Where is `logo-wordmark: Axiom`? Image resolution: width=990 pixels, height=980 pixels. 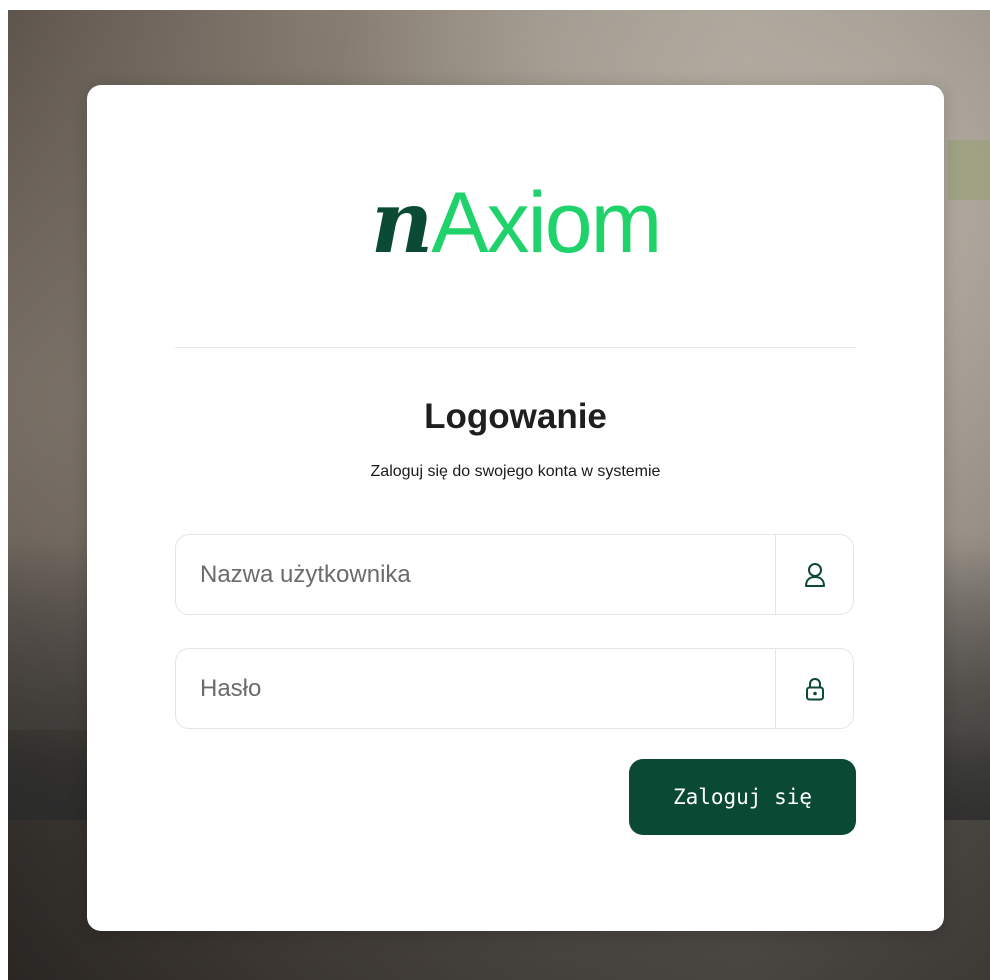
logo-wordmark: Axiom is located at coordinates (546, 223).